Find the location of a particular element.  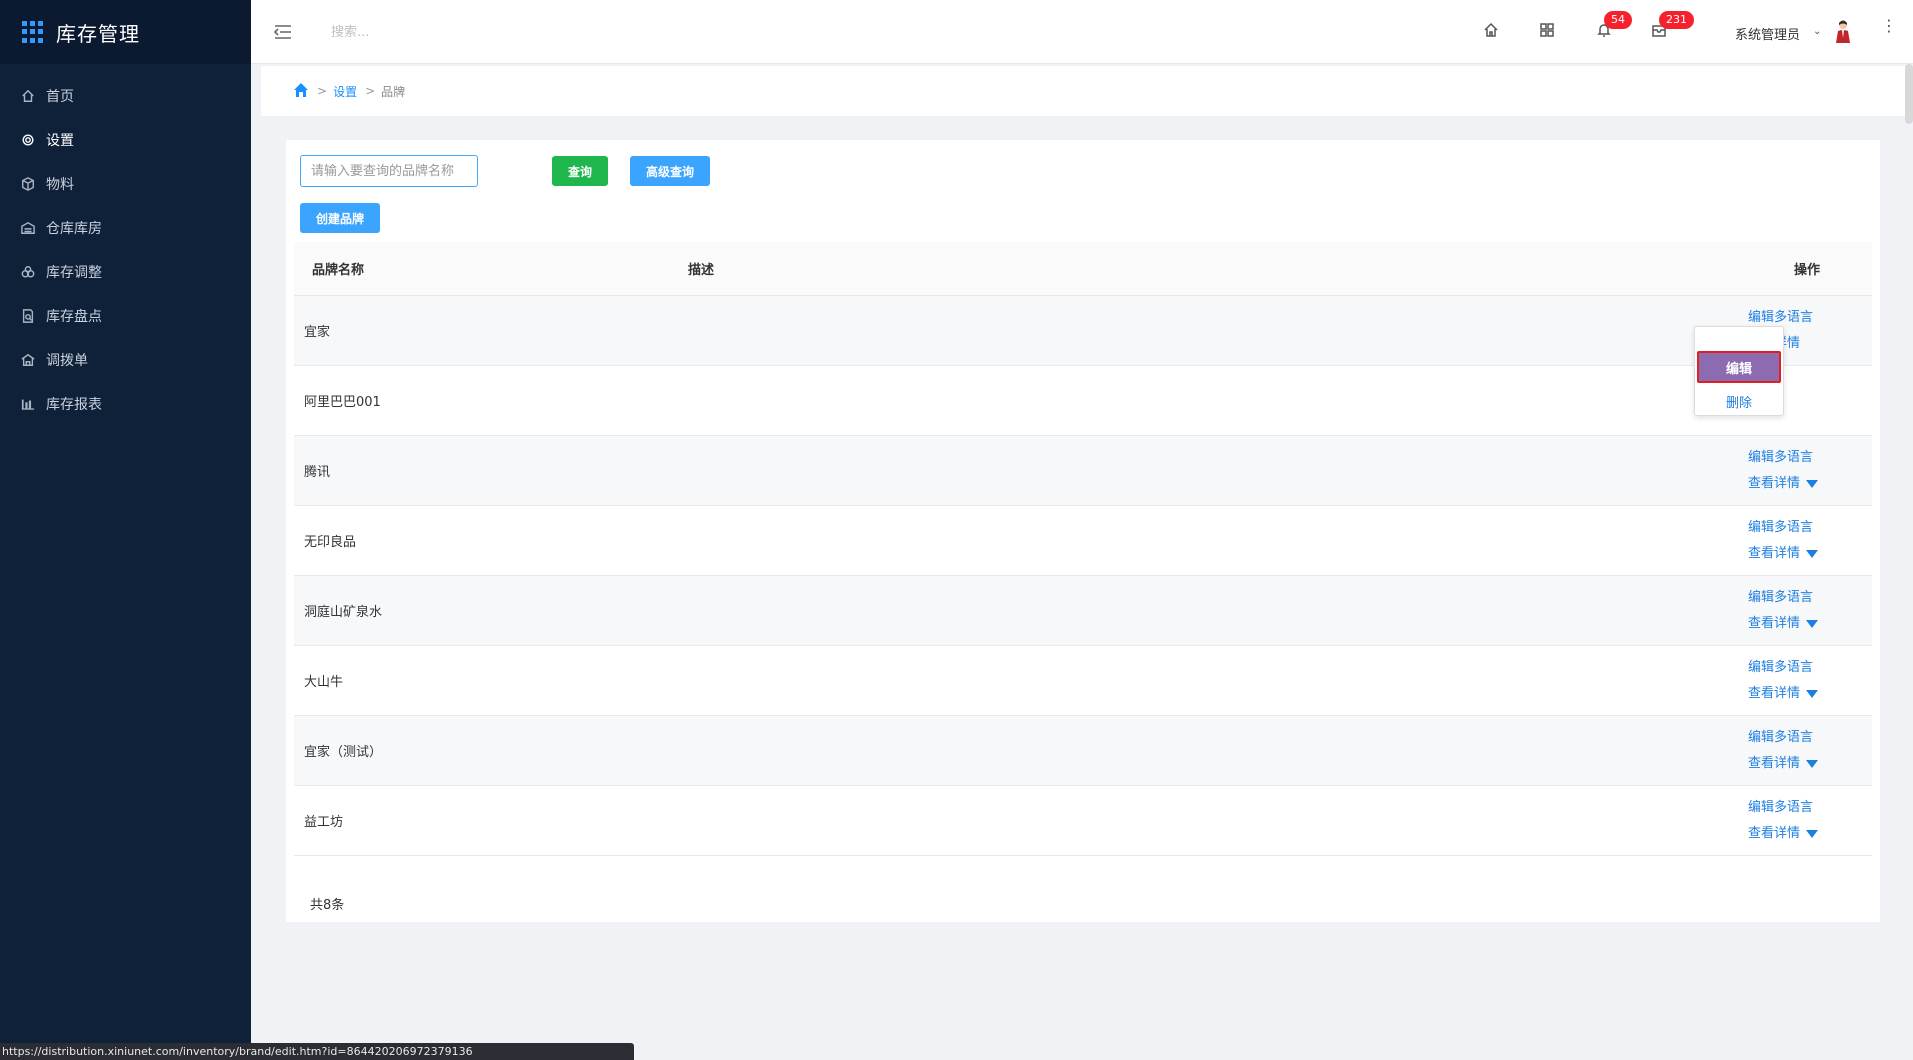

gear-icon is located at coordinates (28, 140).